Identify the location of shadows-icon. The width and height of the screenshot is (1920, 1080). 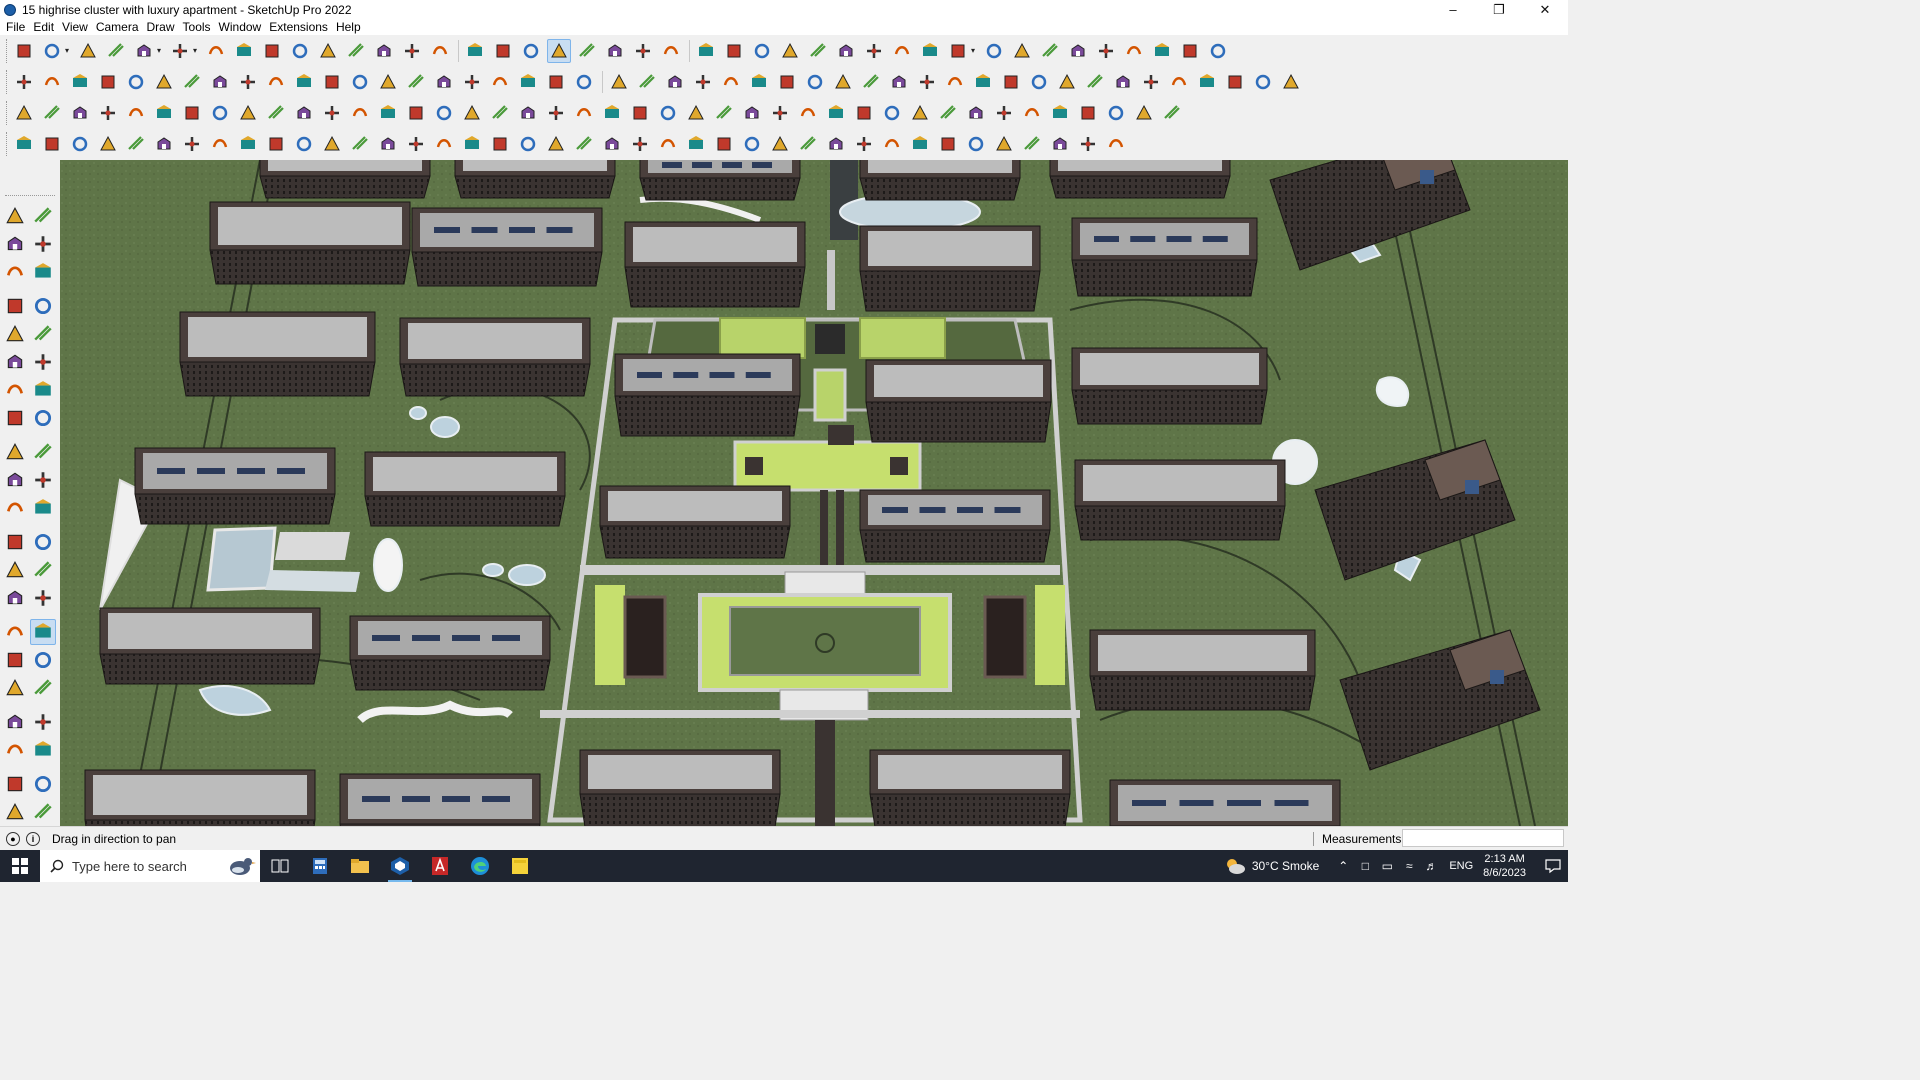
(43, 784).